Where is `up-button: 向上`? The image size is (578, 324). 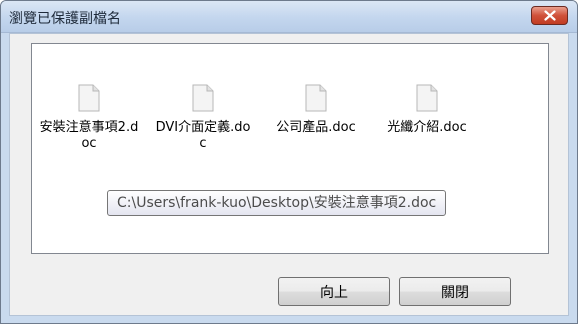
up-button: 向上 is located at coordinates (334, 291).